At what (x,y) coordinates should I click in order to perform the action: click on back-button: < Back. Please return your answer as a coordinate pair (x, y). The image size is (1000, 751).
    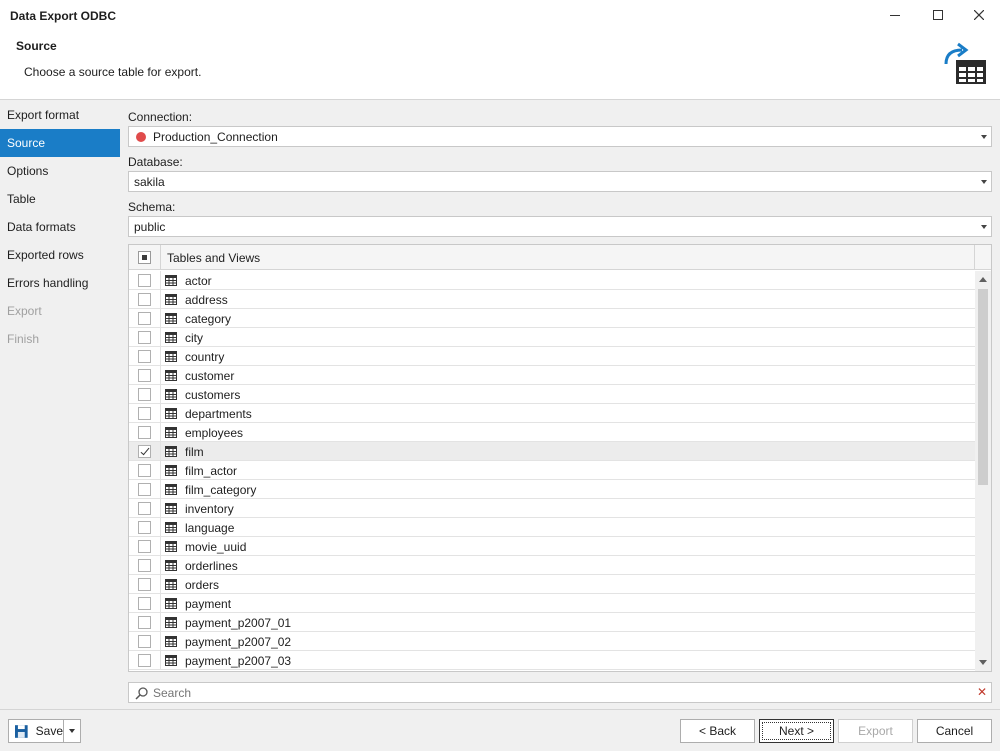
    Looking at the image, I should click on (717, 731).